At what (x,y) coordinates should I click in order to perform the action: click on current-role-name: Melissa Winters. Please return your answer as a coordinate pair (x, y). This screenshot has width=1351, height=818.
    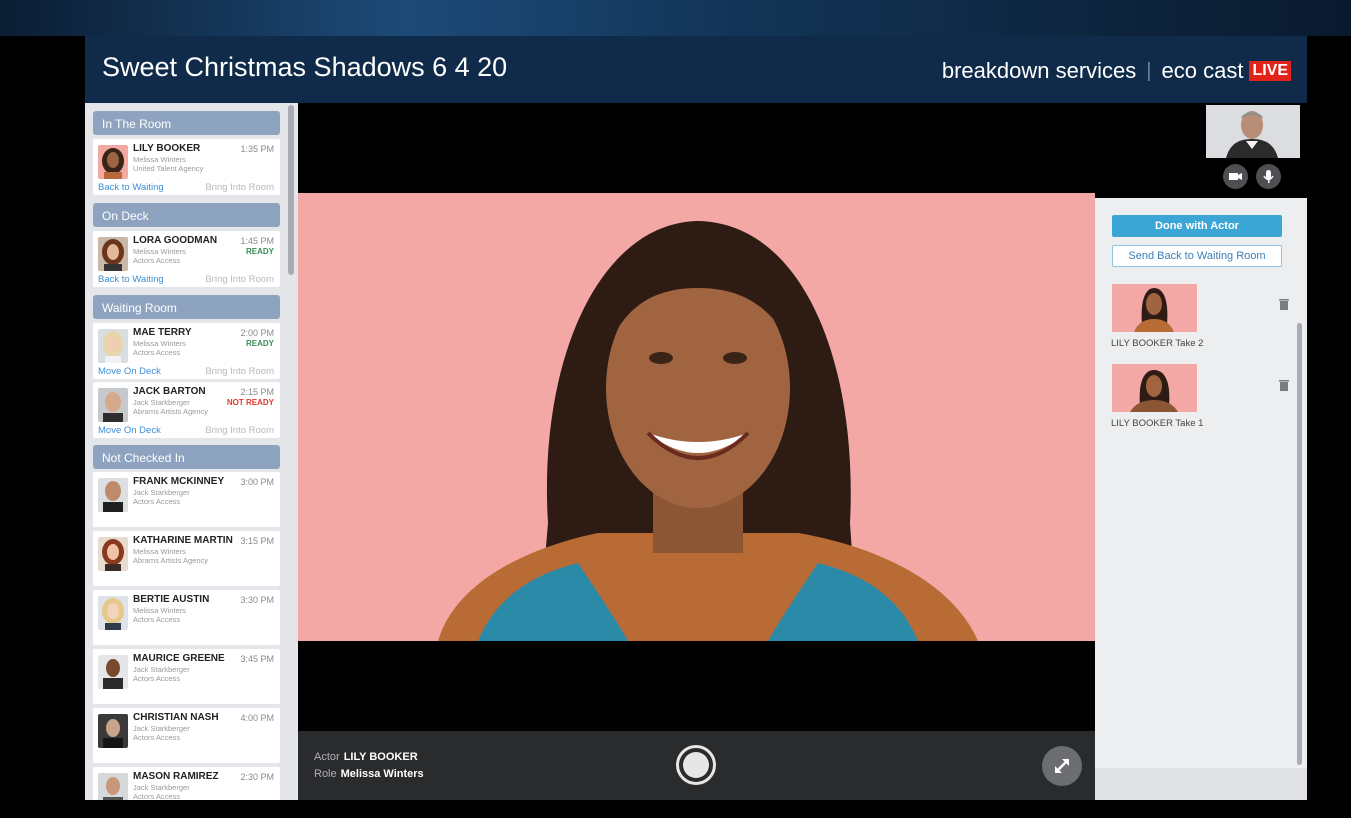
    Looking at the image, I should click on (382, 774).